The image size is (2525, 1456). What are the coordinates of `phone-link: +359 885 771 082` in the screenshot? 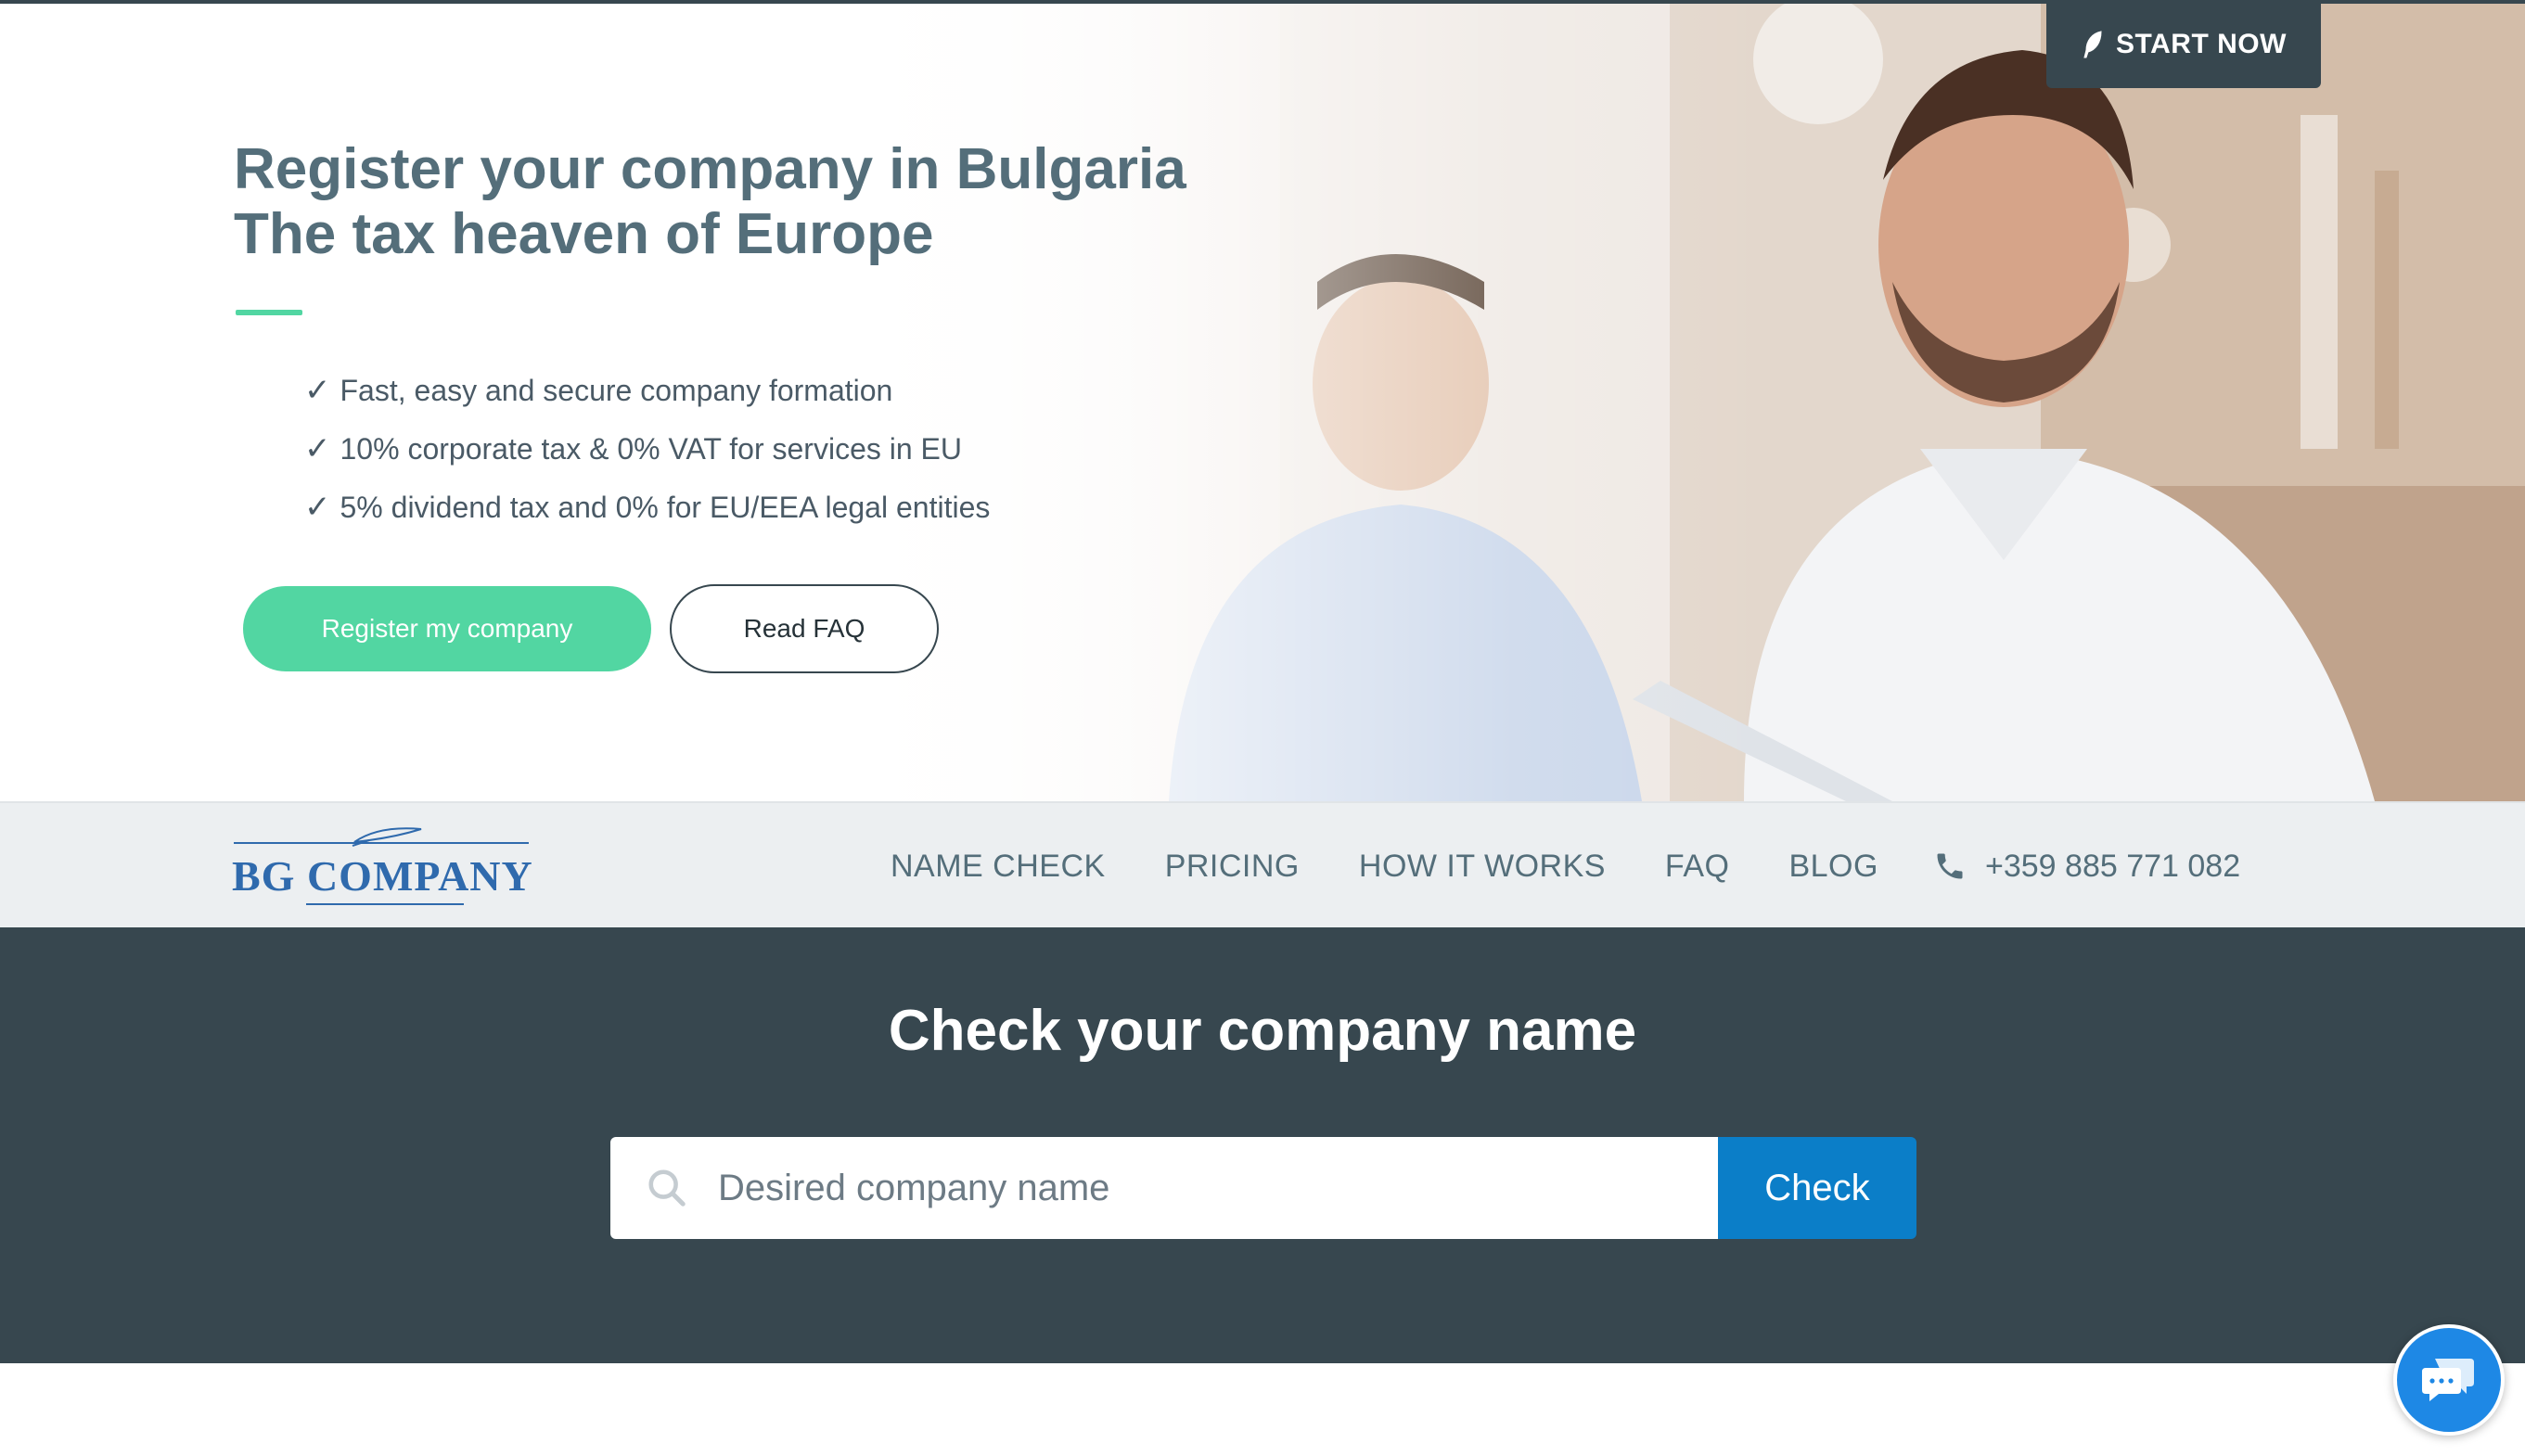 It's located at (2086, 866).